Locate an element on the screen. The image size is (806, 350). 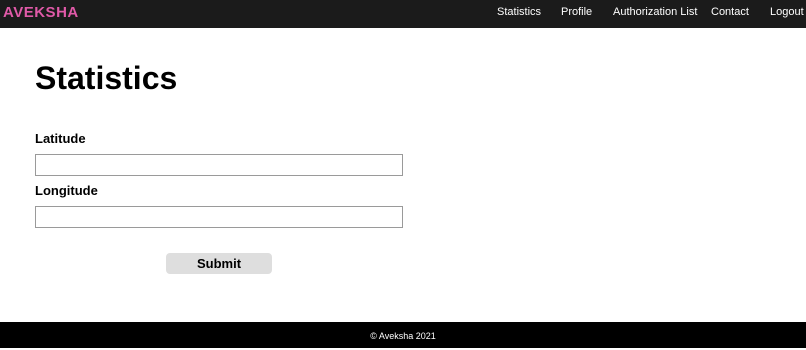
nav-link-statistics: Statistics is located at coordinates (519, 14).